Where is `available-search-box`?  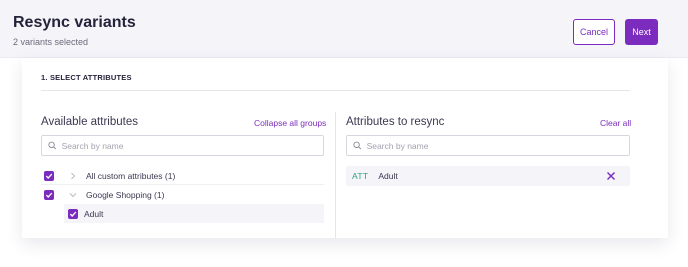
available-search-box is located at coordinates (182, 145).